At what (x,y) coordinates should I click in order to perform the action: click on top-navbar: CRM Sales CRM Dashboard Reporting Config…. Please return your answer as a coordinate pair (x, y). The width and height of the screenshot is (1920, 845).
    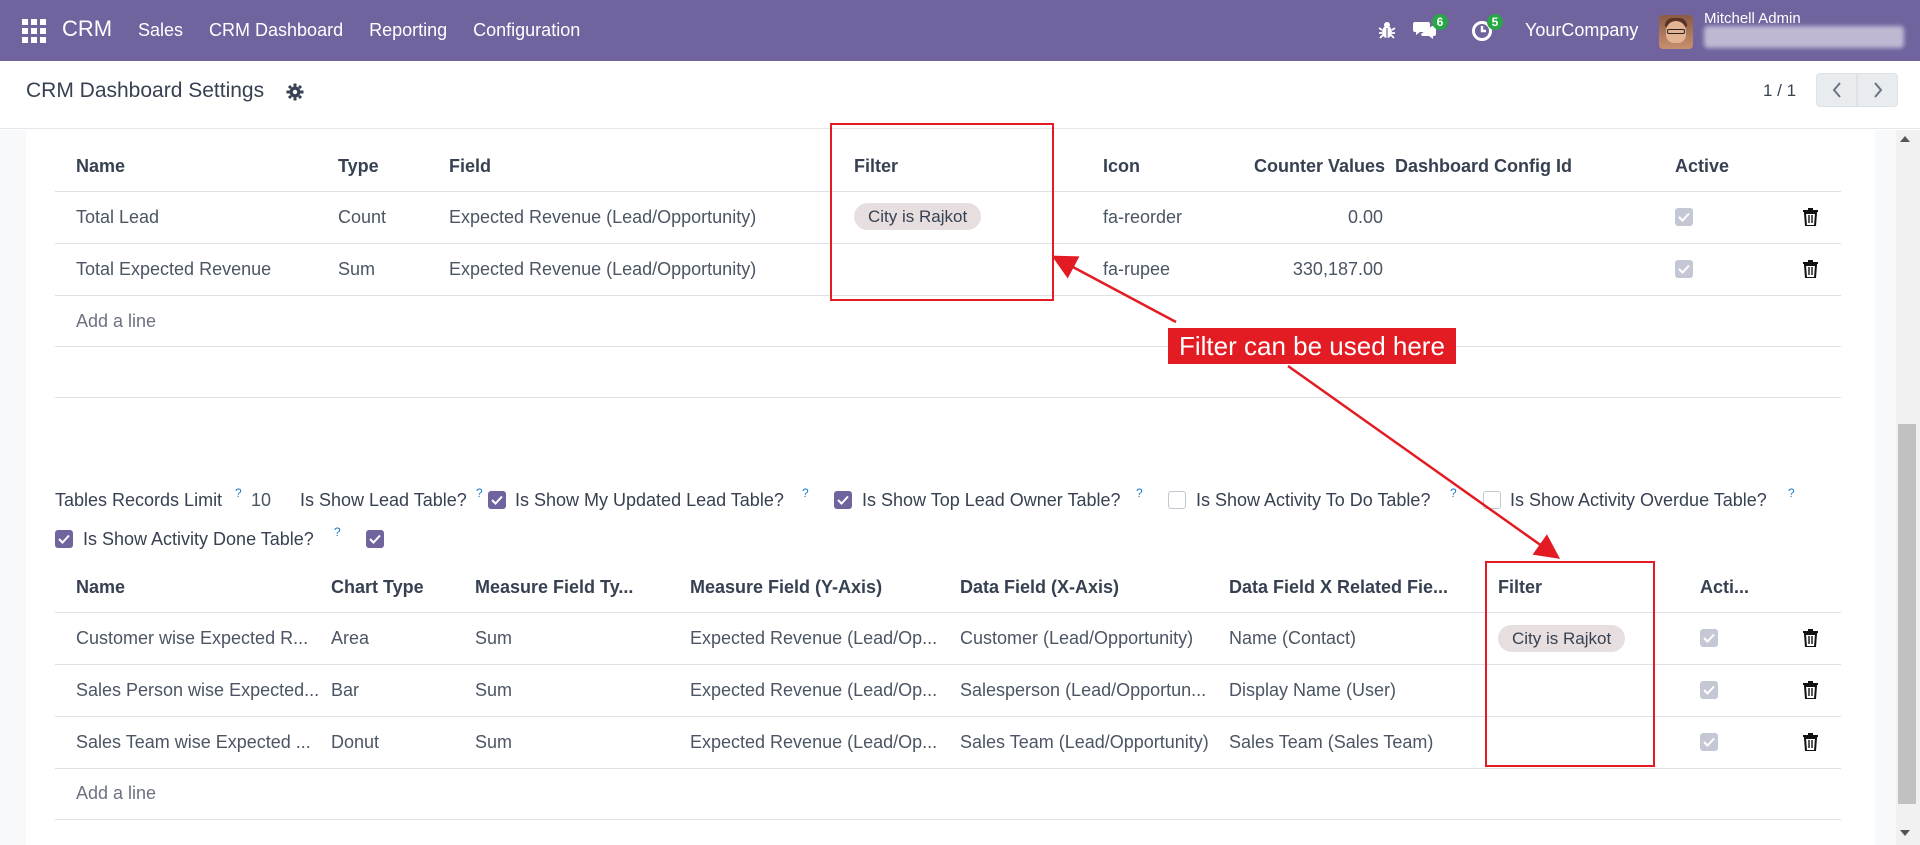
    Looking at the image, I should click on (960, 30).